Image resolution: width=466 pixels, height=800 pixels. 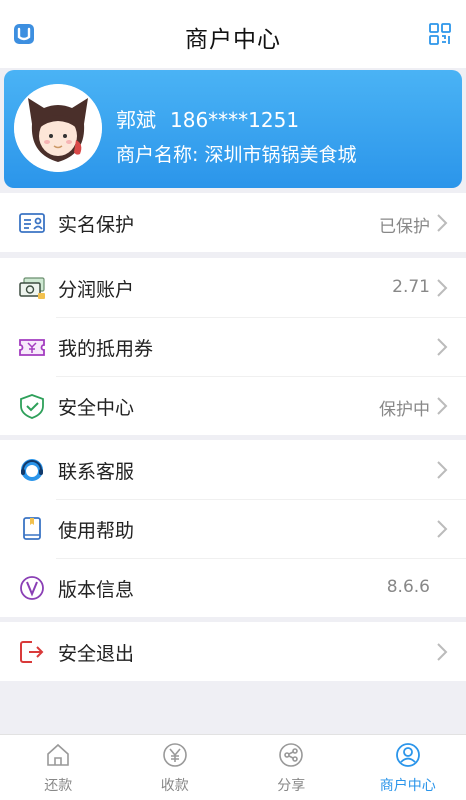 I want to click on menu-label: 安全退出, so click(x=96, y=654).